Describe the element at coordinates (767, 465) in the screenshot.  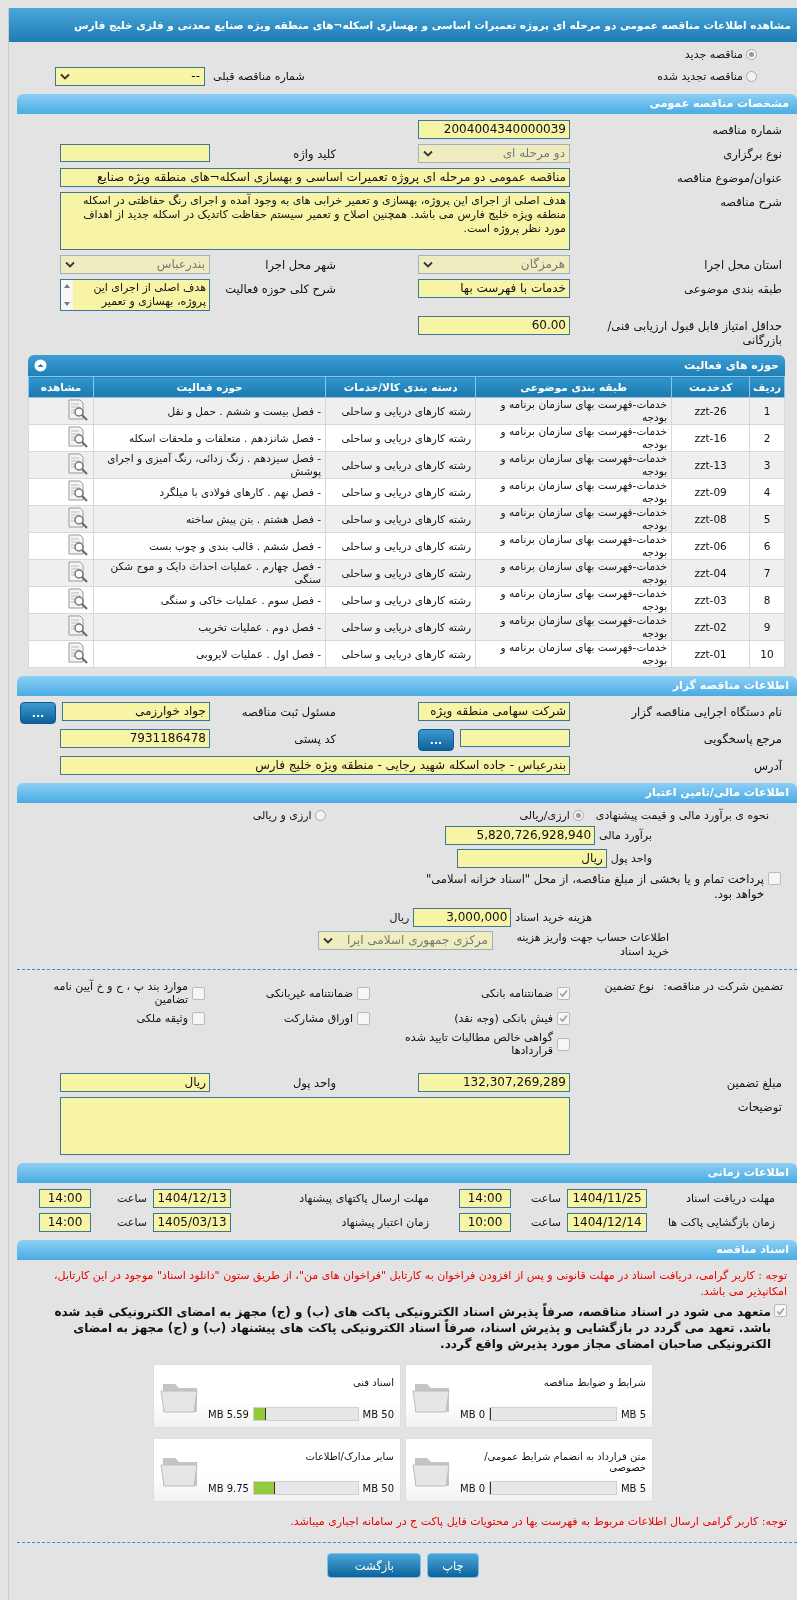
I see `table-cell: 3` at that location.